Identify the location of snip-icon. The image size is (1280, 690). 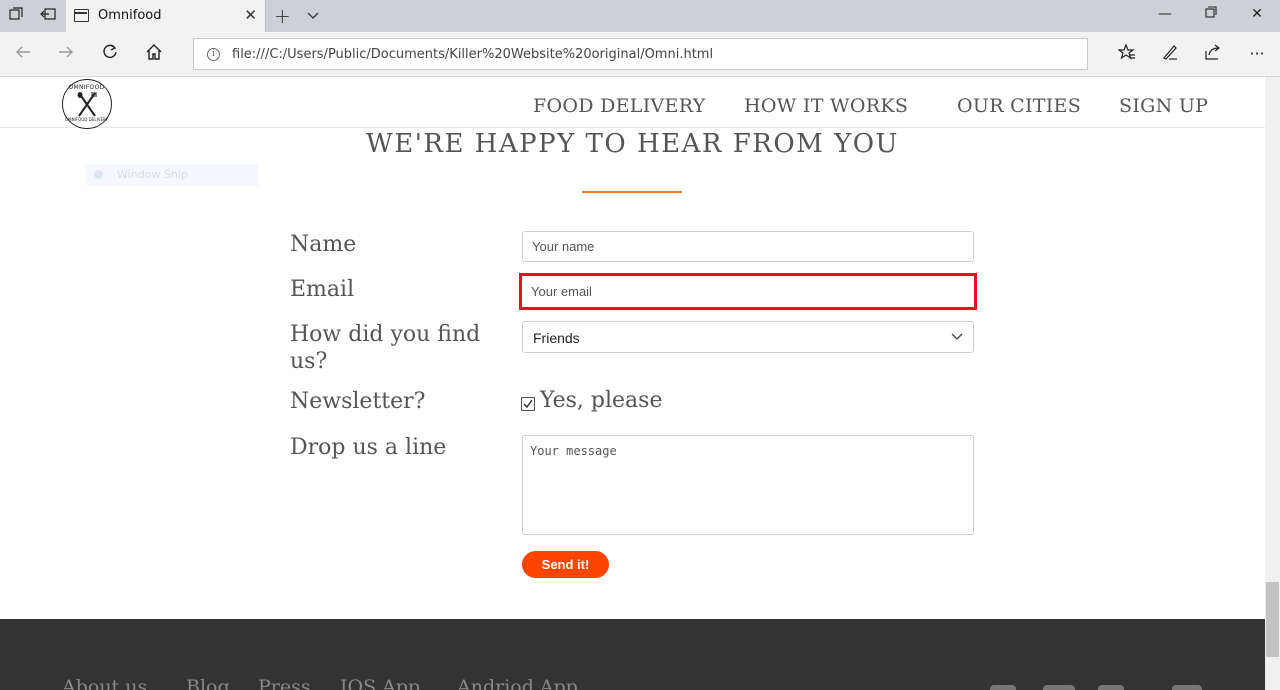
(98, 174).